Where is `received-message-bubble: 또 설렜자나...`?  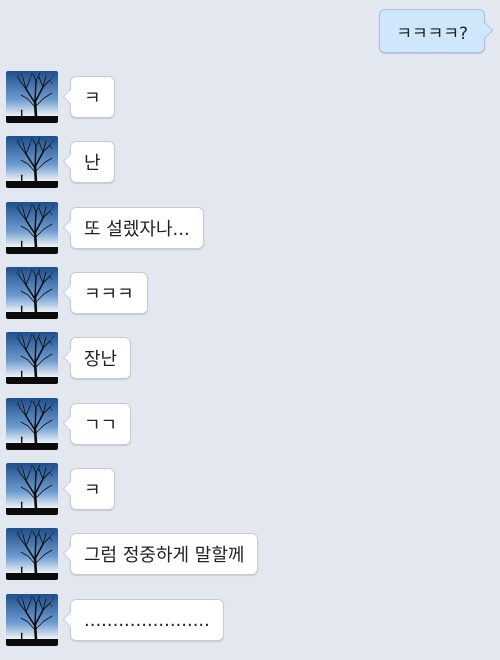 received-message-bubble: 또 설렜자나... is located at coordinates (137, 228).